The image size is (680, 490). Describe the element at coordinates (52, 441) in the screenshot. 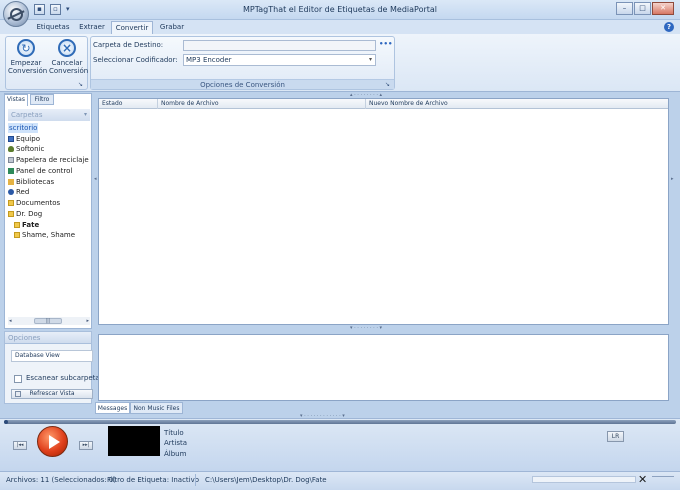

I see `play-button` at that location.